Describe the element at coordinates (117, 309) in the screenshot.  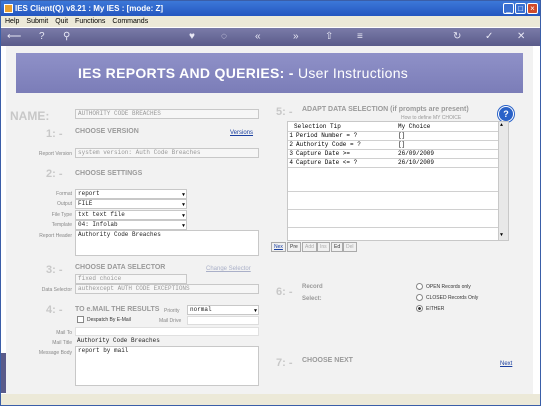
I see `email-results-heading: TO e.MAIL THE RESULTS` at that location.